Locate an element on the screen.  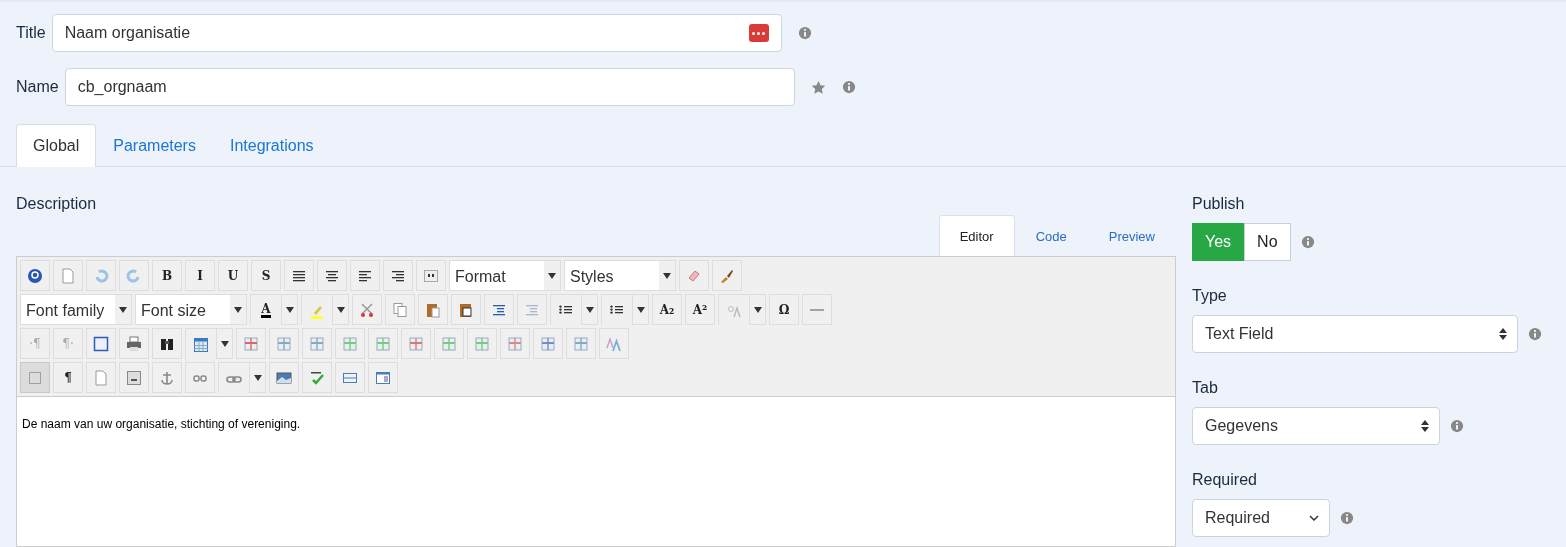
select-field: Required is located at coordinates (1261, 518).